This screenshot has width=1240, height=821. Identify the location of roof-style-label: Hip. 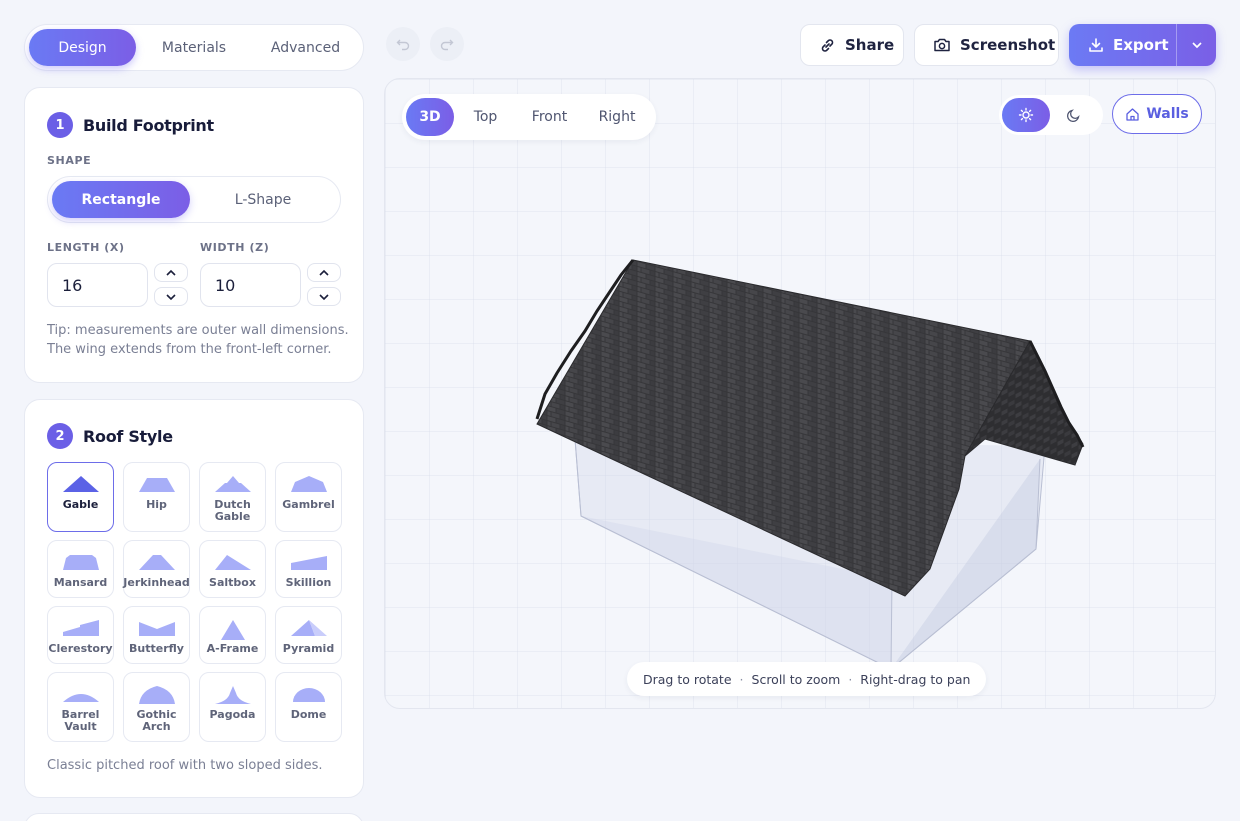
(156, 504).